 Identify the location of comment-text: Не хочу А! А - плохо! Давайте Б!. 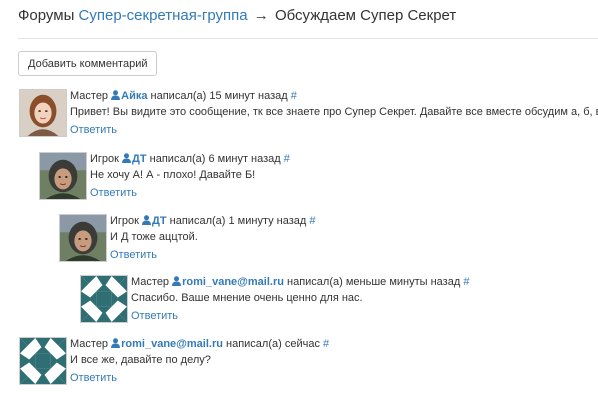
(173, 175).